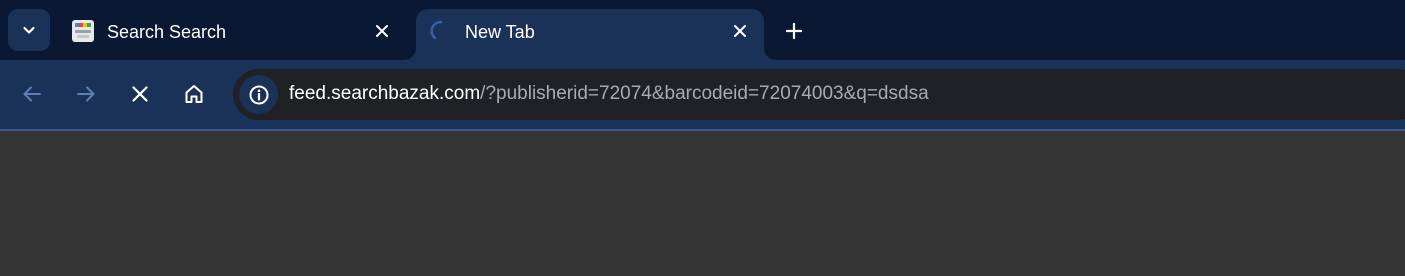 The width and height of the screenshot is (1405, 276). Describe the element at coordinates (83, 31) in the screenshot. I see `google-search-favicon` at that location.